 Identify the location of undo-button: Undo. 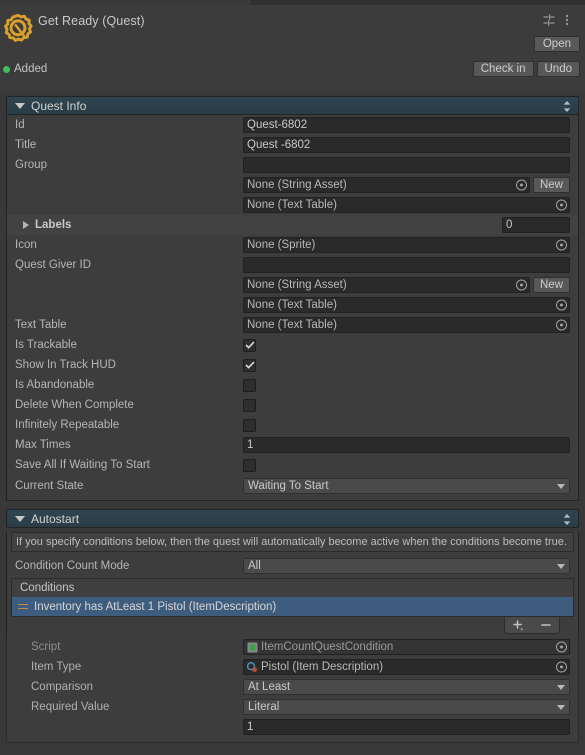
(558, 69).